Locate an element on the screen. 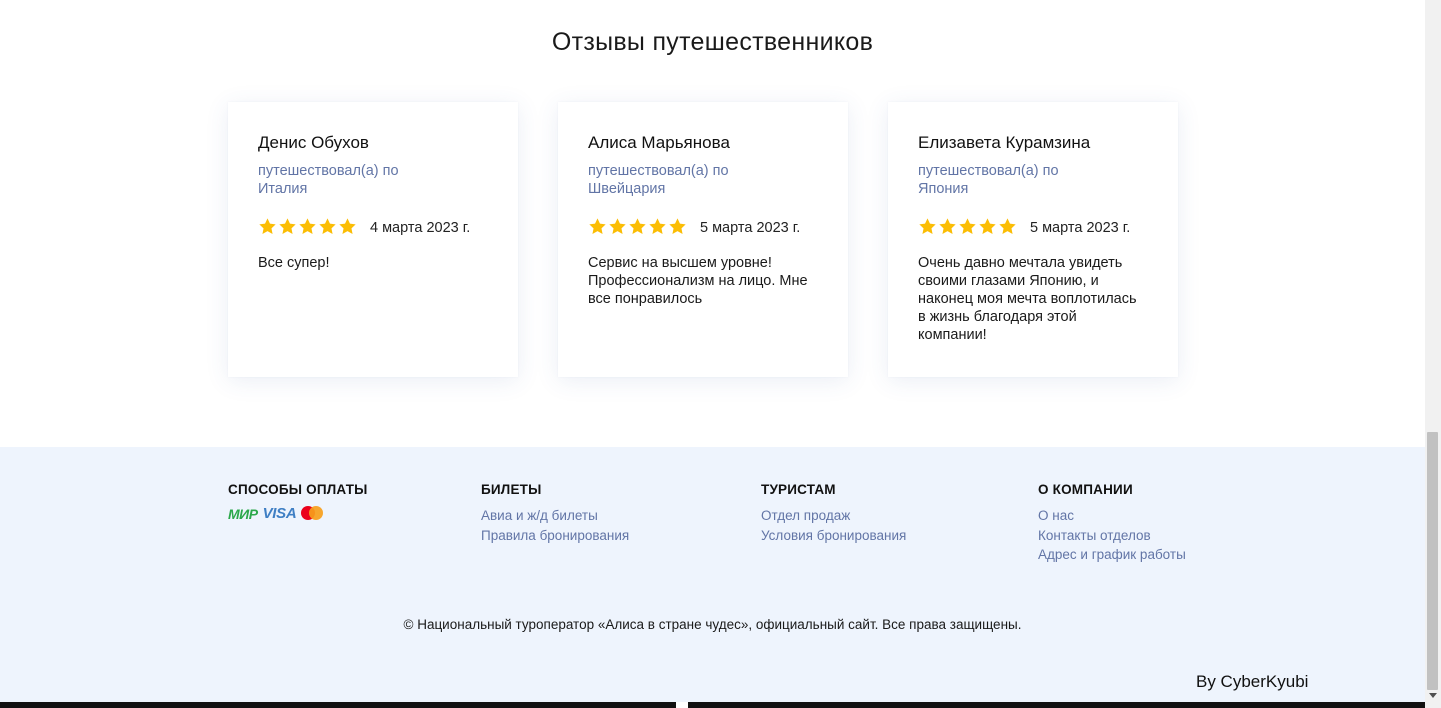  footer-link-booking-terms: Условия бронирования is located at coordinates (833, 536).